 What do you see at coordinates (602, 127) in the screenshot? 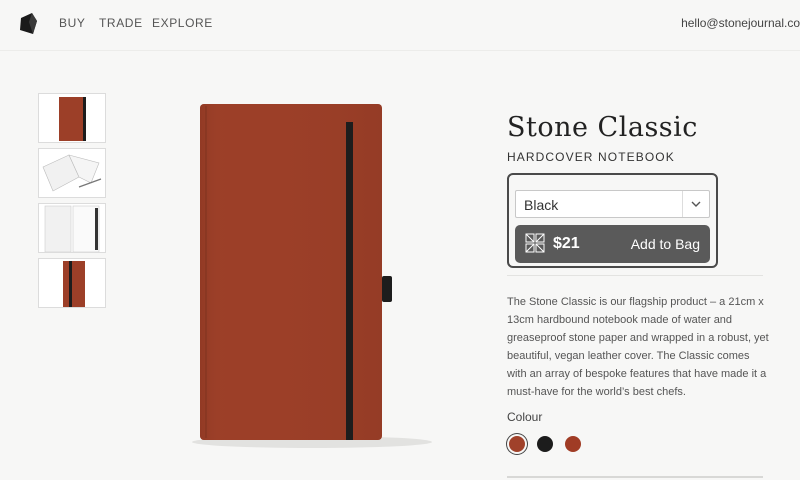
I see `product-title: Stone Classic` at bounding box center [602, 127].